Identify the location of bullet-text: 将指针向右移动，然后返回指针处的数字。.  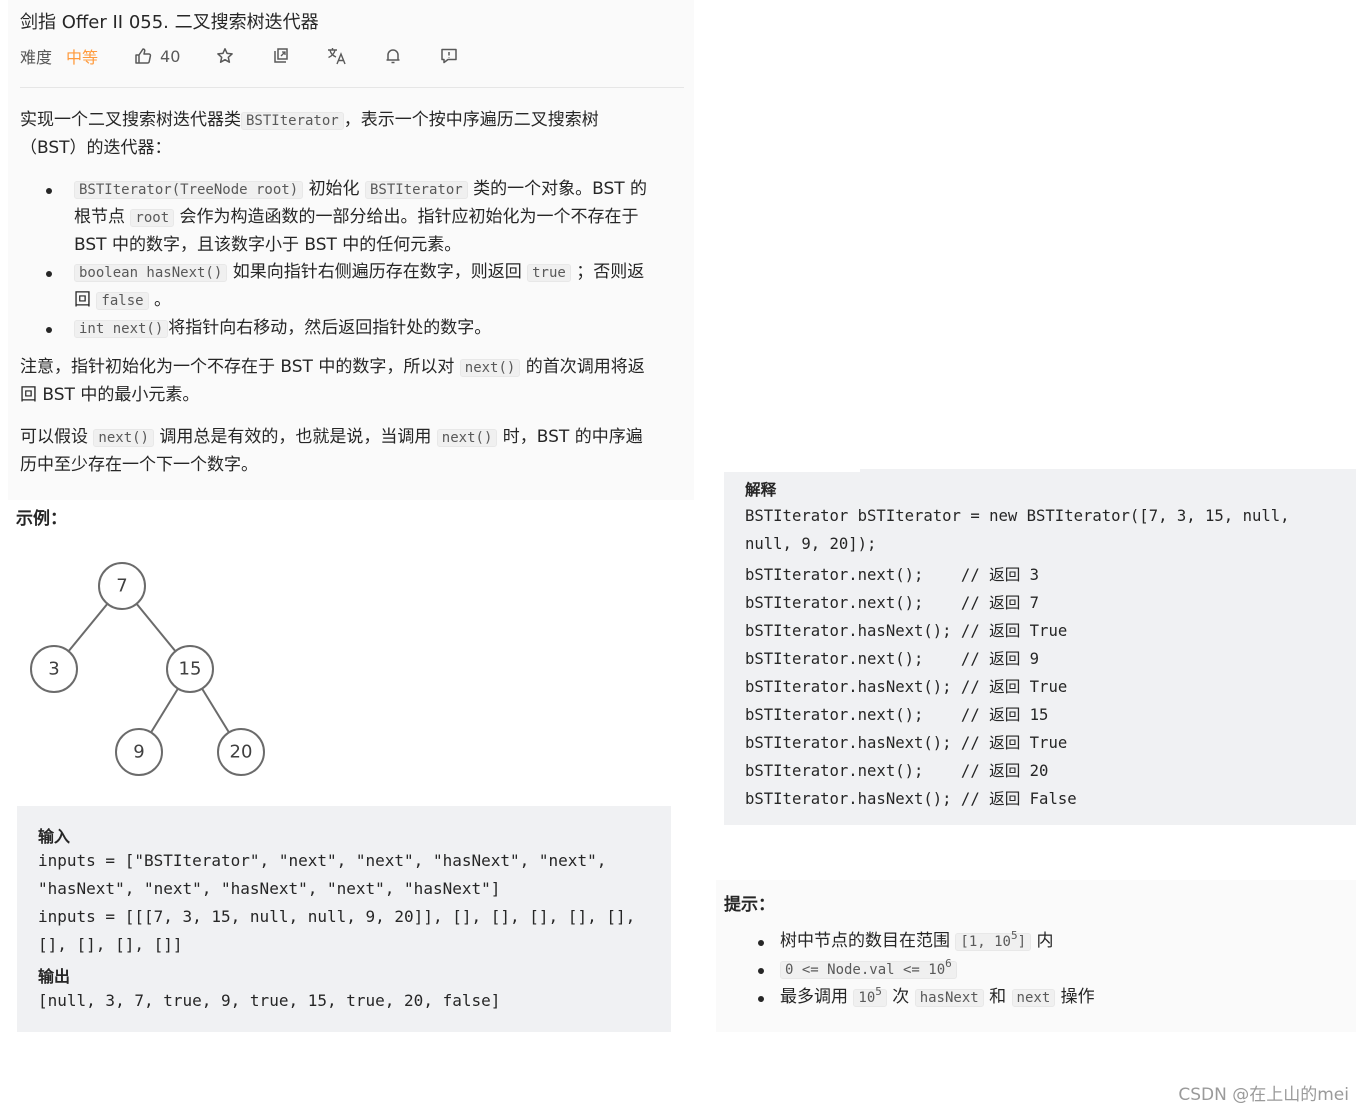
(330, 328).